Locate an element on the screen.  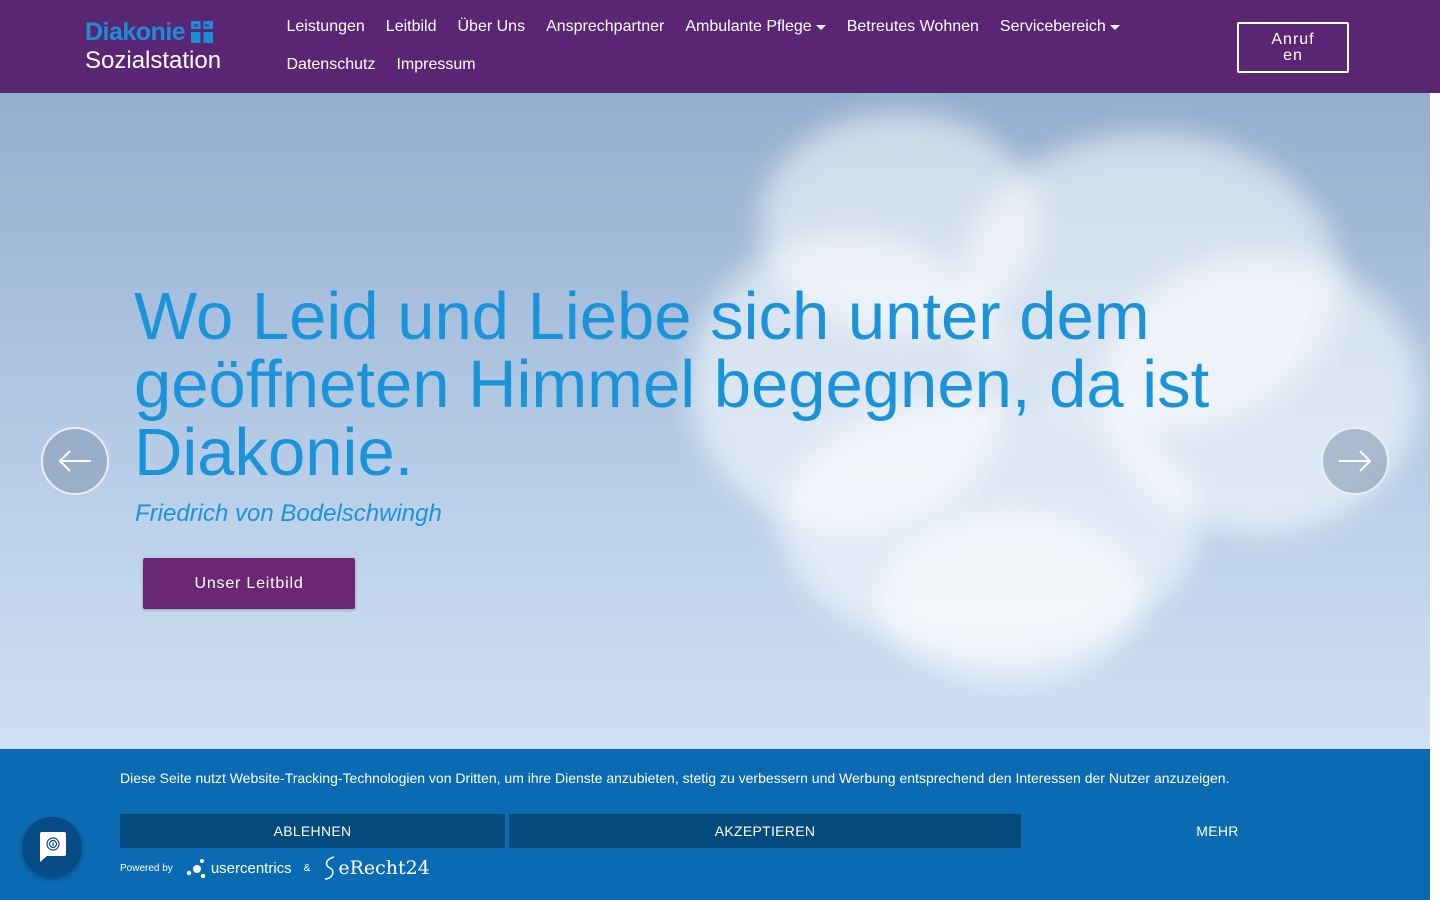
logo-wordmark: Diakonie is located at coordinates (135, 32).